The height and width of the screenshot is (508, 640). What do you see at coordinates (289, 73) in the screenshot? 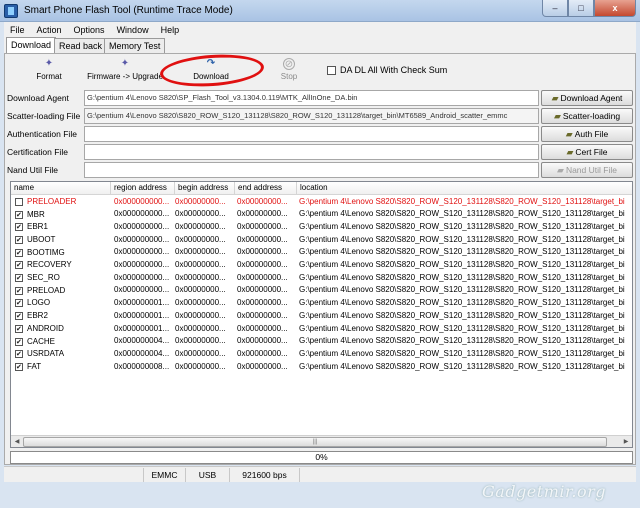
I see `stop-button: ⊘ Stop` at bounding box center [289, 73].